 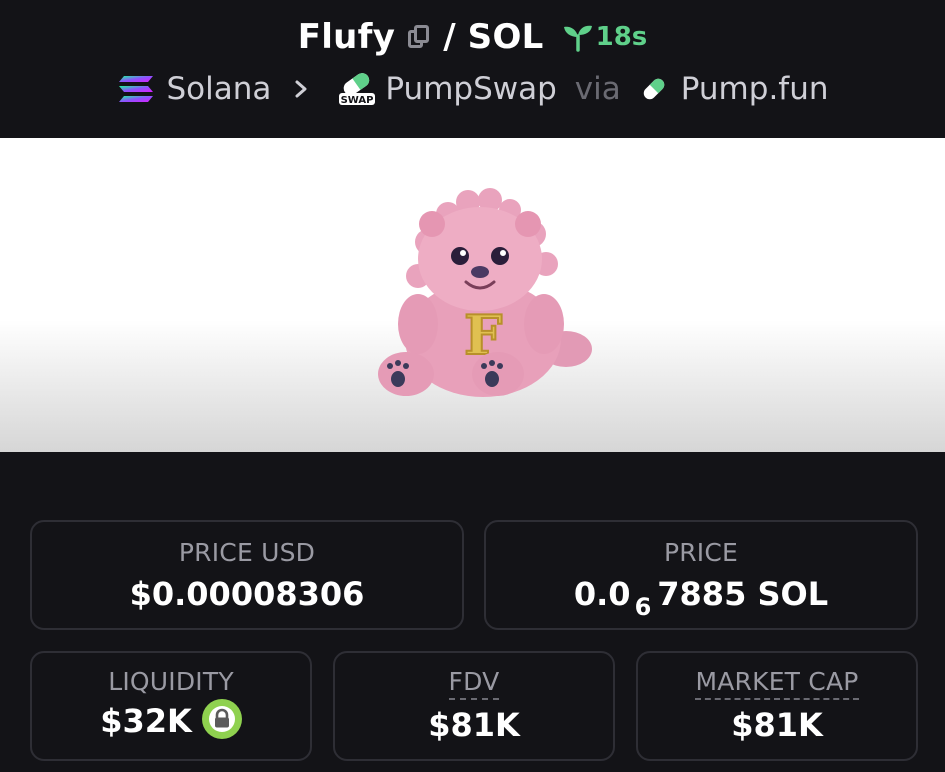 What do you see at coordinates (219, 89) in the screenshot?
I see `breadcrumb-chain: Solana` at bounding box center [219, 89].